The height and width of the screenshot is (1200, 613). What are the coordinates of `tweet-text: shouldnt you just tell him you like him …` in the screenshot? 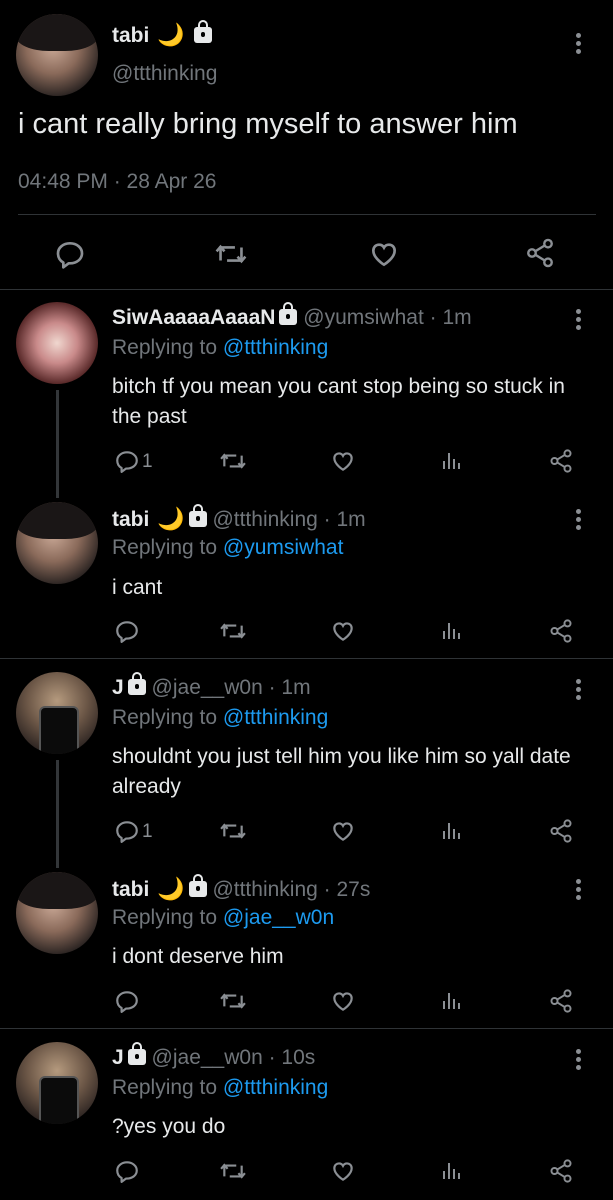 It's located at (341, 771).